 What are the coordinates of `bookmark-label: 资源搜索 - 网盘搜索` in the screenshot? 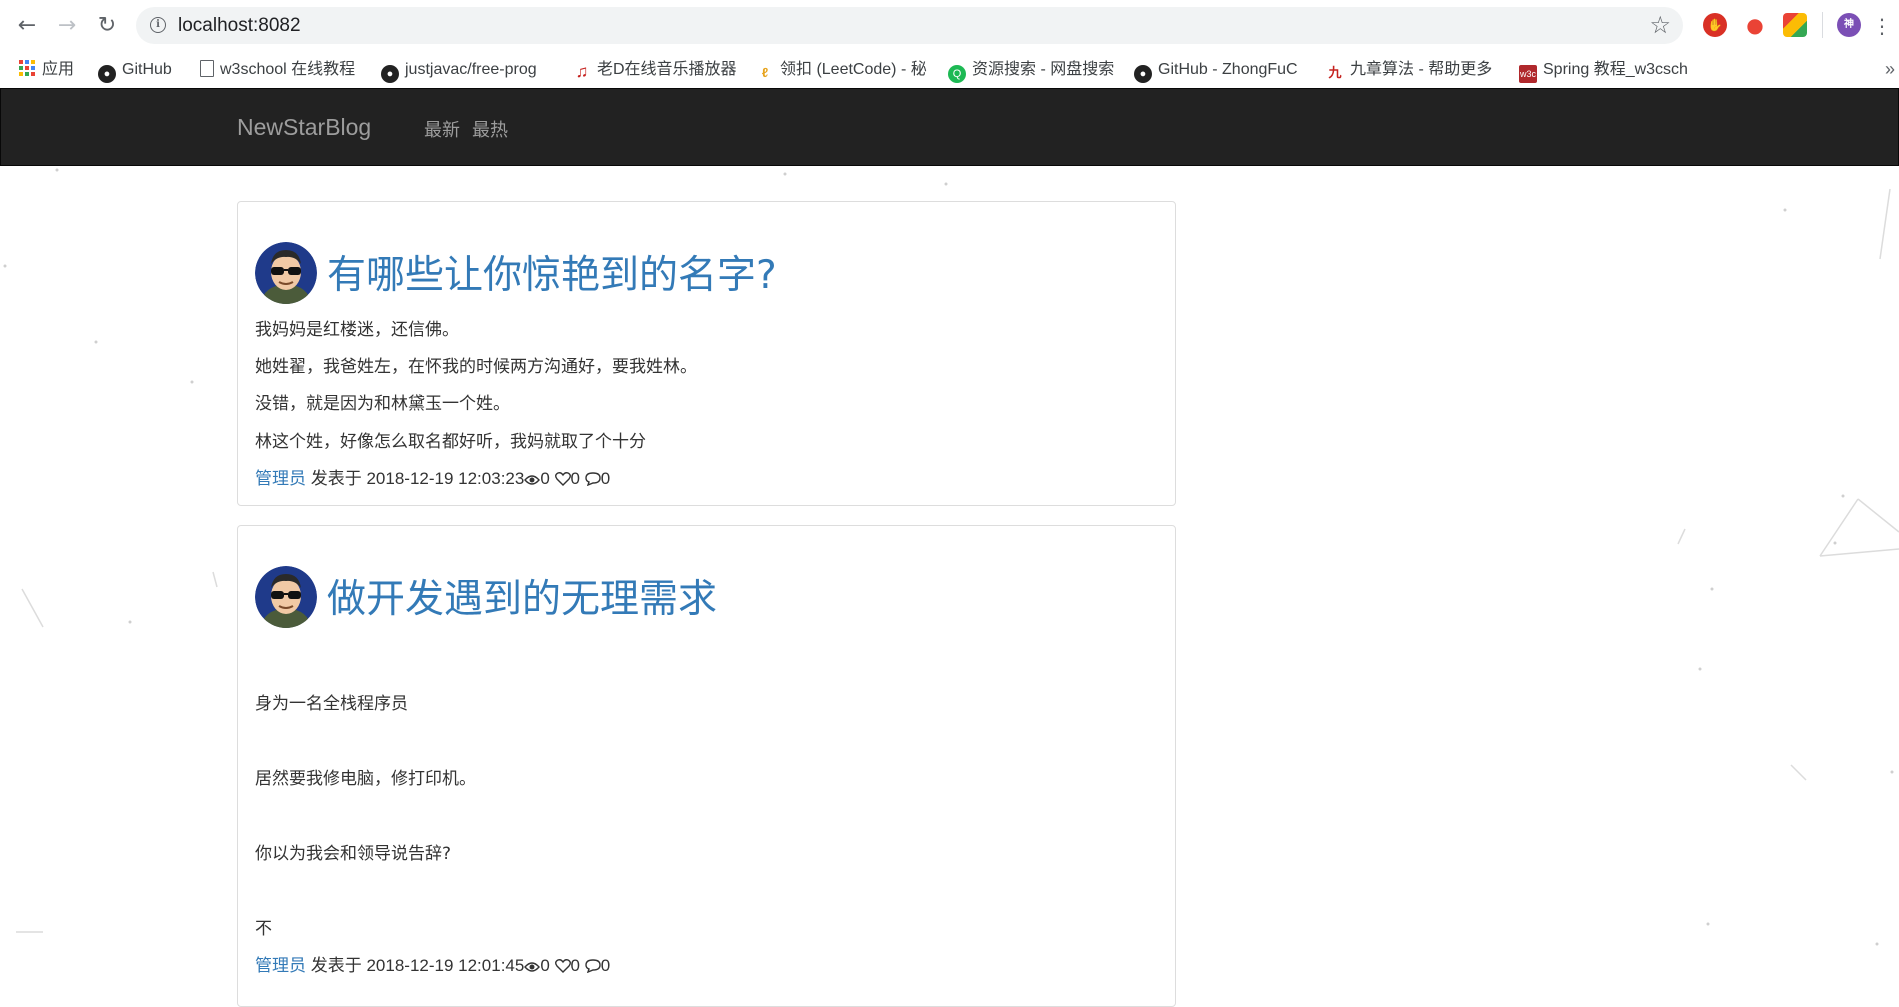 It's located at (1043, 69).